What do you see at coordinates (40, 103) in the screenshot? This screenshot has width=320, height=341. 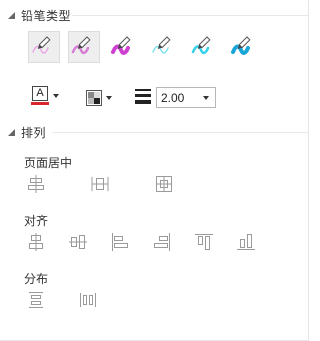 I see `font-color-swatch` at bounding box center [40, 103].